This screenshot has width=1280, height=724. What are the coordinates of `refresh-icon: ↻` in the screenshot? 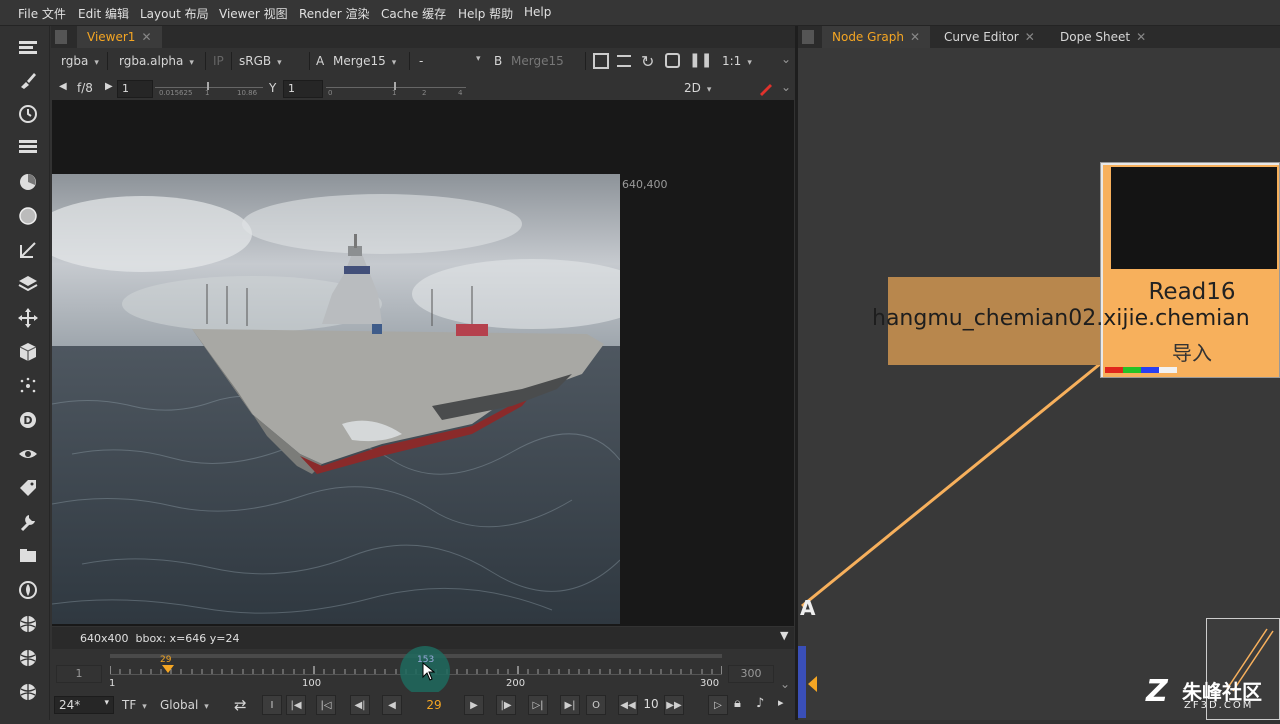 It's located at (647, 61).